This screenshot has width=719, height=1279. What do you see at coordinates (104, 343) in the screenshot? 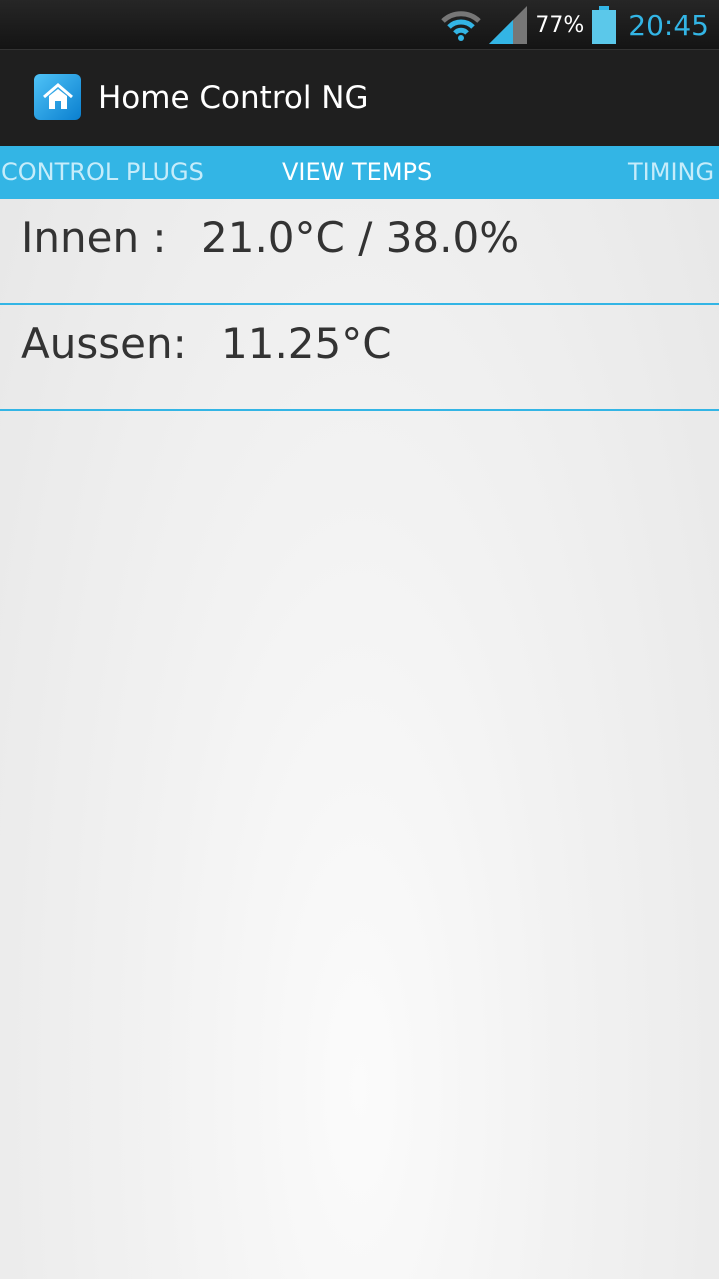
I see `reading-label: Aussen:` at bounding box center [104, 343].